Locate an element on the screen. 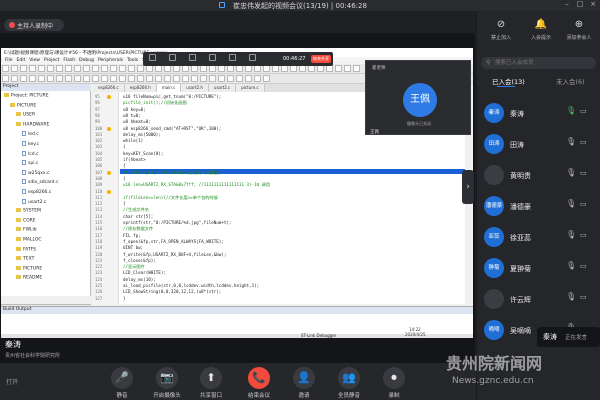 The height and width of the screenshot is (400, 600). tree-item: PICTURE is located at coordinates (29, 268).